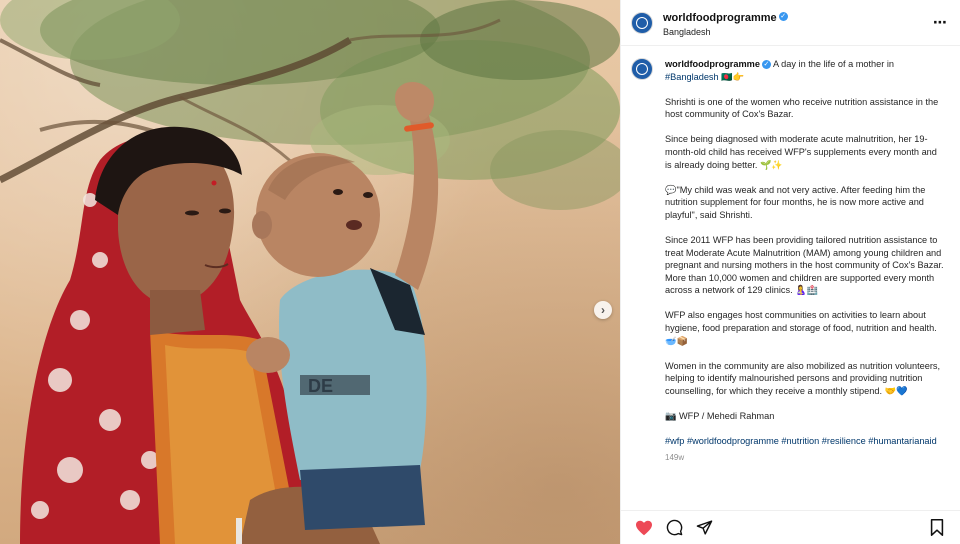 This screenshot has height=544, width=960. Describe the element at coordinates (674, 528) in the screenshot. I see `comment-icon` at that location.